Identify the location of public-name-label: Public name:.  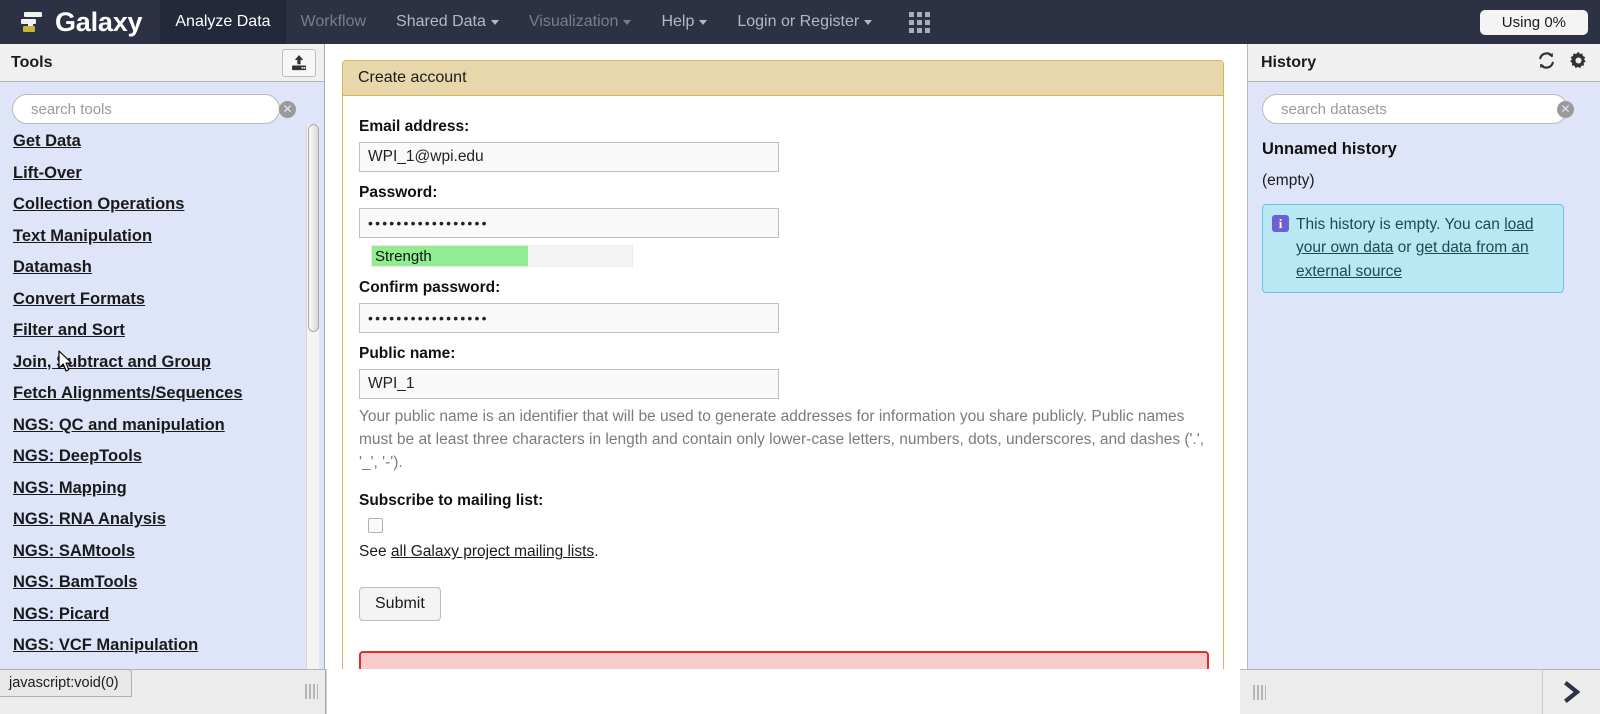
(407, 353).